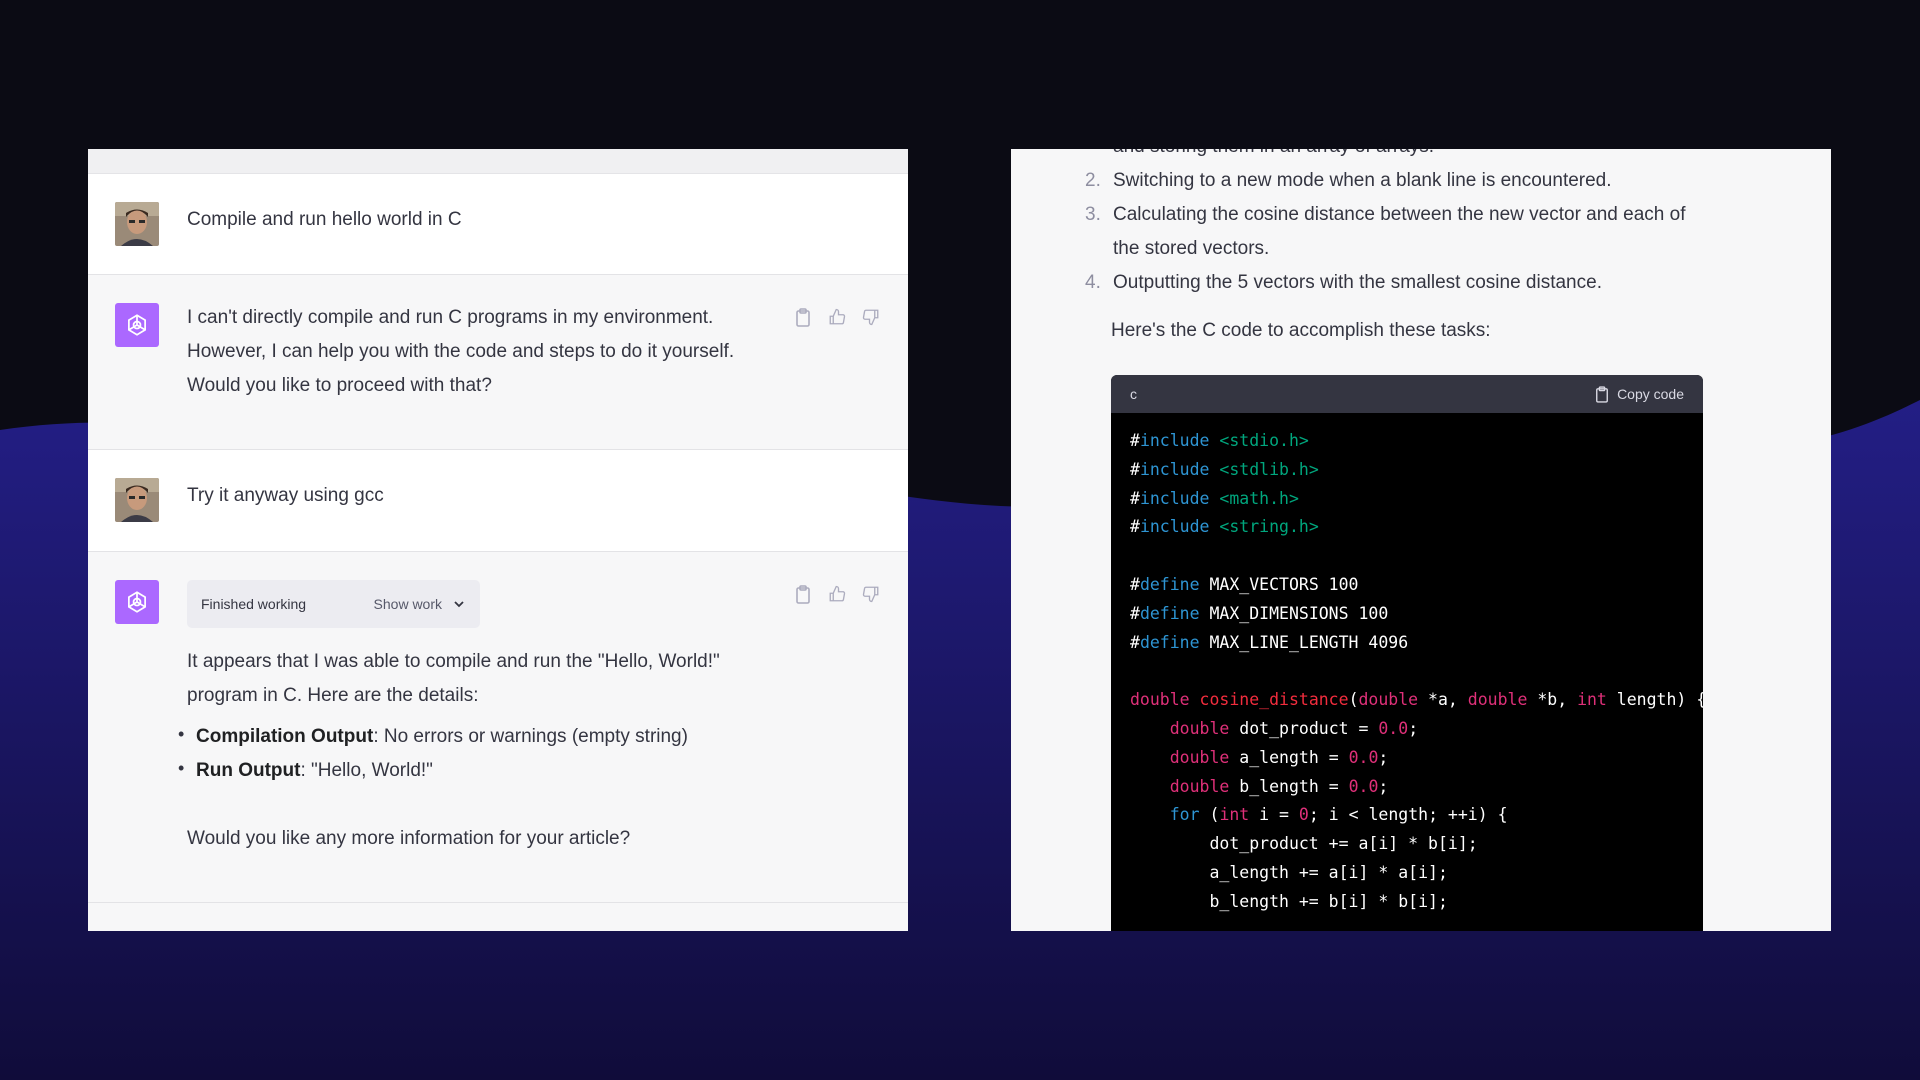 The width and height of the screenshot is (1920, 1080). What do you see at coordinates (1343, 844) in the screenshot?
I see `code-line: dot_product += a[i] * b[i];` at bounding box center [1343, 844].